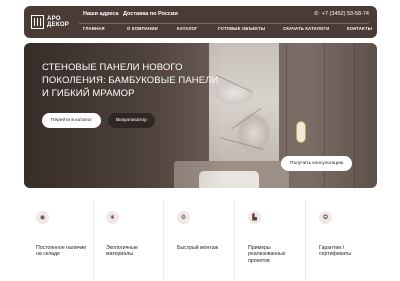 Image resolution: width=400 pixels, height=281 pixels. Describe the element at coordinates (306, 28) in the screenshot. I see `nav-download-catalogs: СКАЧАТЬ КАТАЛОГИ` at that location.